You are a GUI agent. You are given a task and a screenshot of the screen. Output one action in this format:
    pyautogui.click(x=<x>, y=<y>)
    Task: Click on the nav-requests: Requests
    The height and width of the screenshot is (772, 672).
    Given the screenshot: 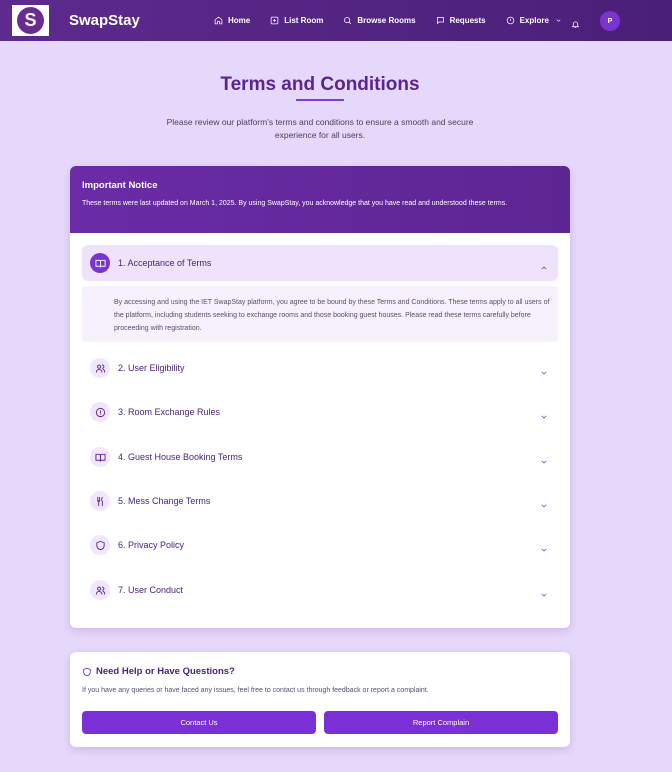 What is the action you would take?
    pyautogui.click(x=461, y=20)
    